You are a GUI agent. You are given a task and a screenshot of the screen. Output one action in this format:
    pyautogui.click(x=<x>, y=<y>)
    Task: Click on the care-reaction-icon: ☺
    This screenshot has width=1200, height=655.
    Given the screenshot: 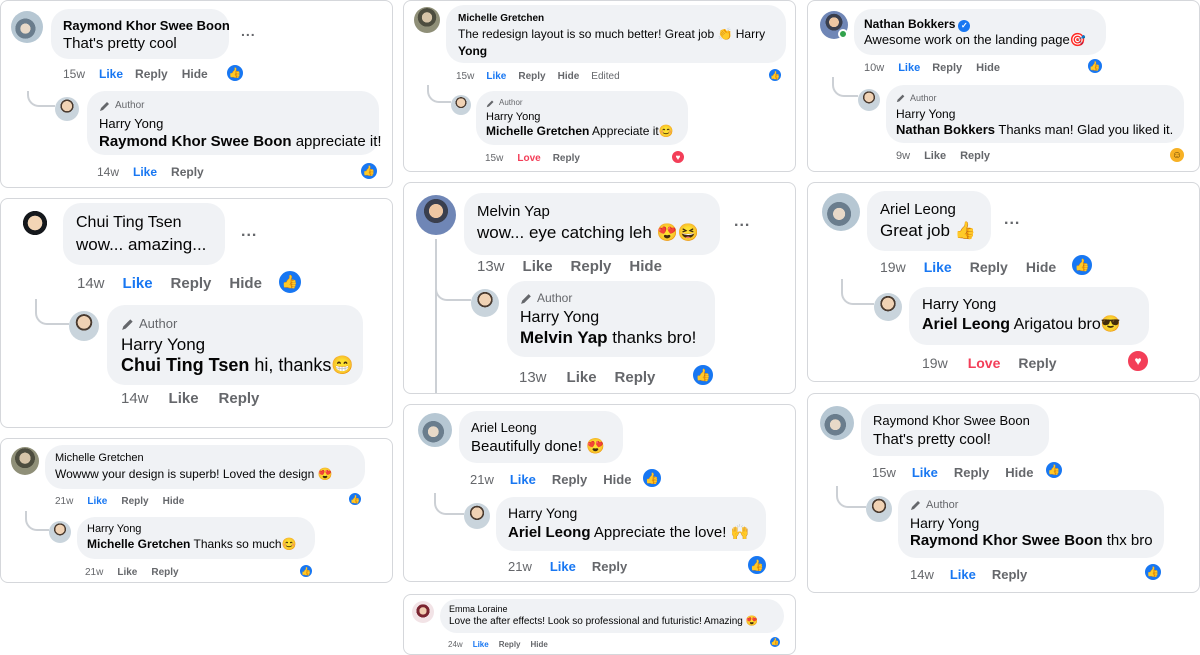 What is the action you would take?
    pyautogui.click(x=1177, y=155)
    